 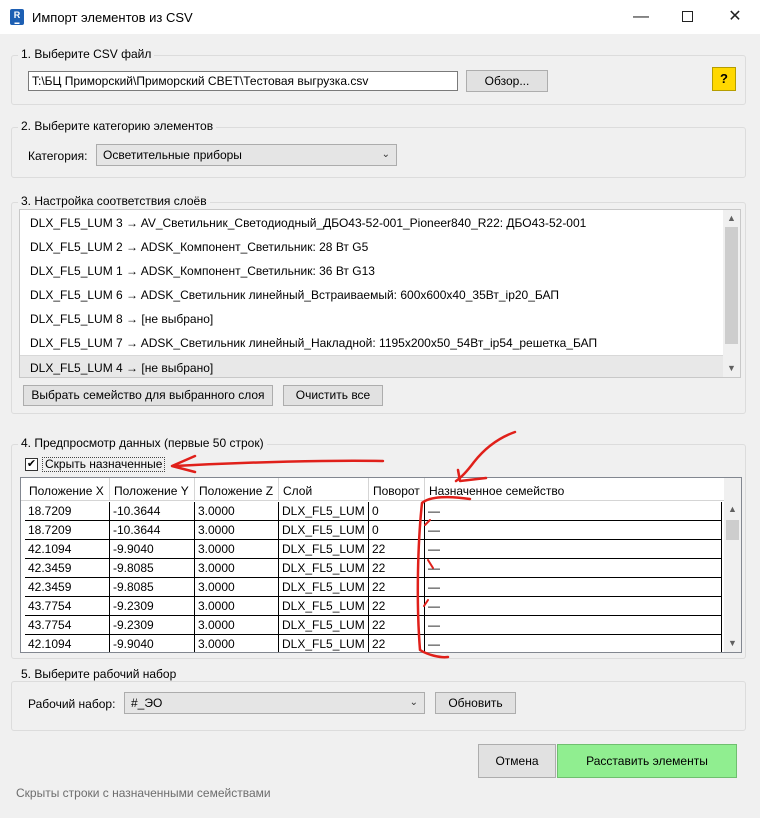 I want to click on maximize-icon, so click(x=687, y=17).